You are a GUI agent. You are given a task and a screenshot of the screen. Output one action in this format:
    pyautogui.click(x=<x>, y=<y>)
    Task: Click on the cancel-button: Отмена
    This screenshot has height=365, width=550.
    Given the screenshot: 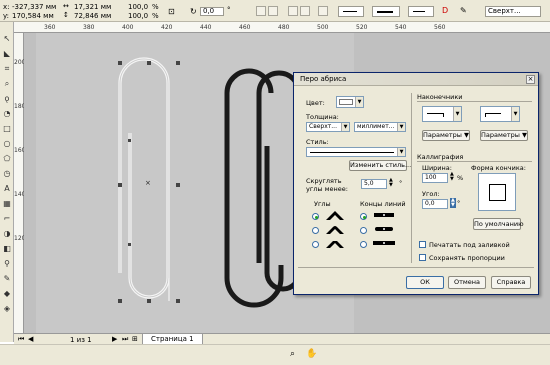 What is the action you would take?
    pyautogui.click(x=467, y=282)
    